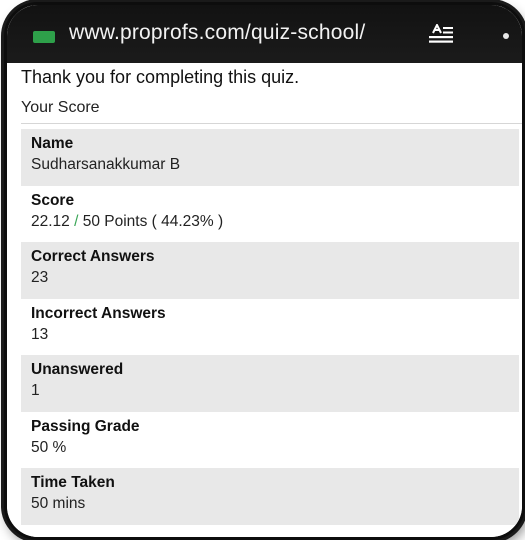 The image size is (525, 540). What do you see at coordinates (160, 77) in the screenshot?
I see `completion-message: Thank you for completing this quiz.` at bounding box center [160, 77].